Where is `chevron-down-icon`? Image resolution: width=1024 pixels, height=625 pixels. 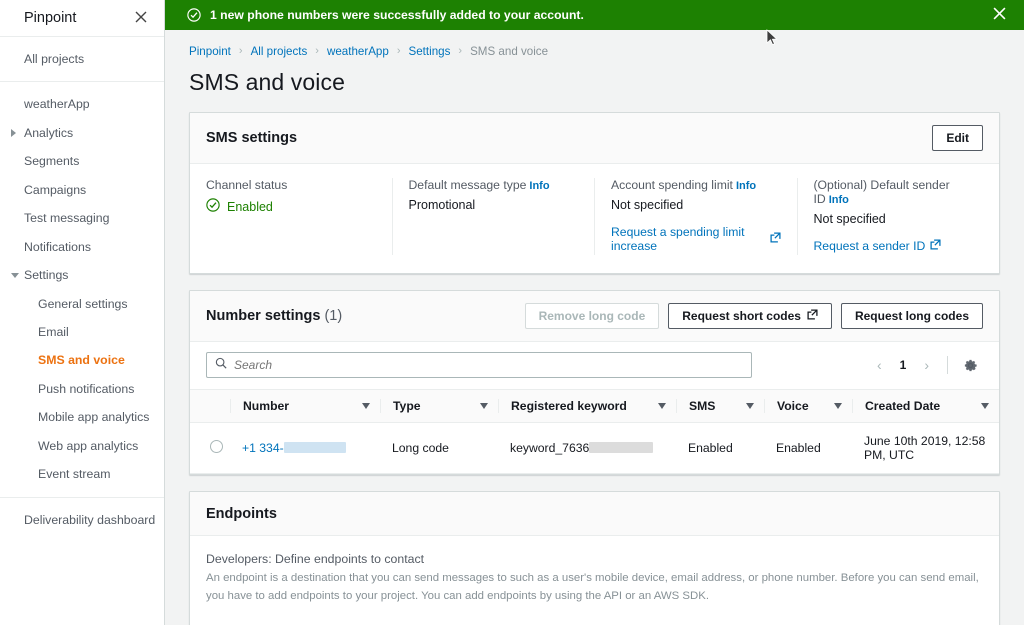 chevron-down-icon is located at coordinates (15, 275).